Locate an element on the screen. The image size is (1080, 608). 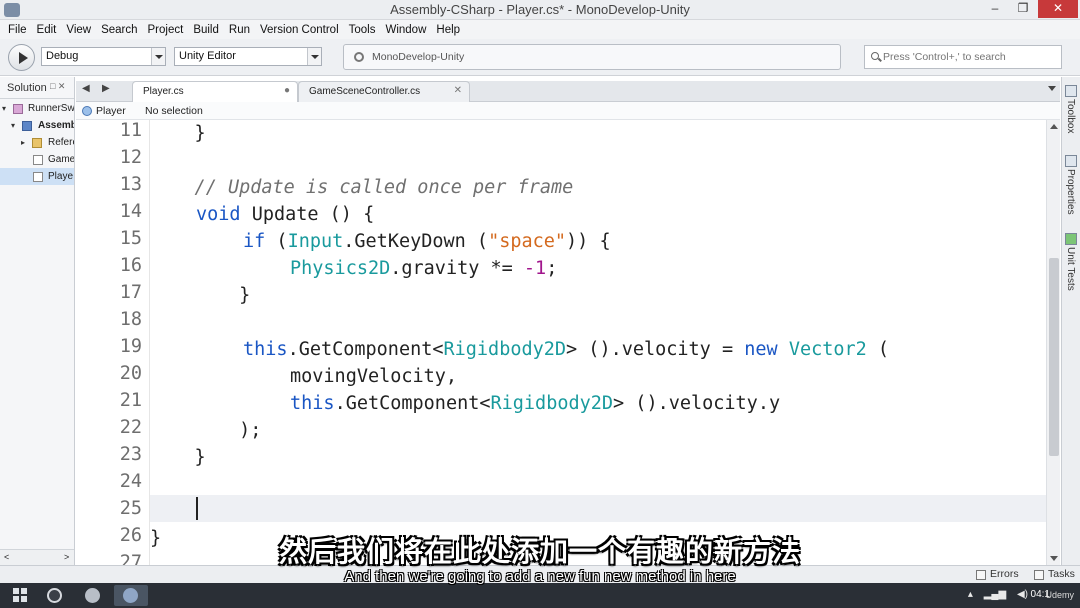
scroll-up-icon is located at coordinates (1054, 126).